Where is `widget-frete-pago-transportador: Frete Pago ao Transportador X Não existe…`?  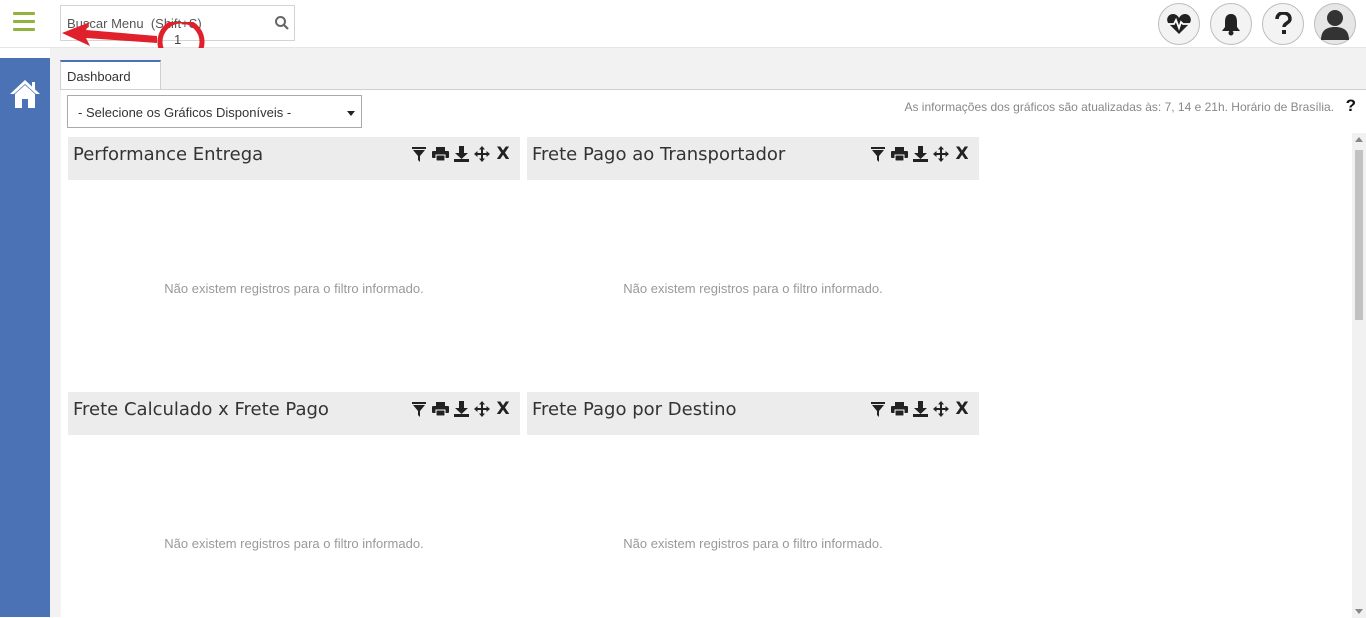
widget-frete-pago-transportador: Frete Pago ao Transportador X Não existe… is located at coordinates (753, 262).